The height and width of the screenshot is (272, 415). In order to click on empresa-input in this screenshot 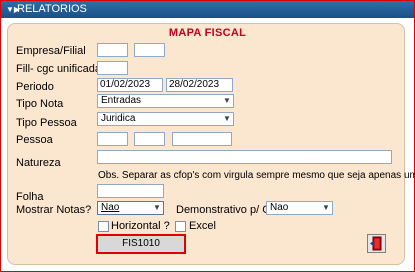, I will do `click(112, 50)`.